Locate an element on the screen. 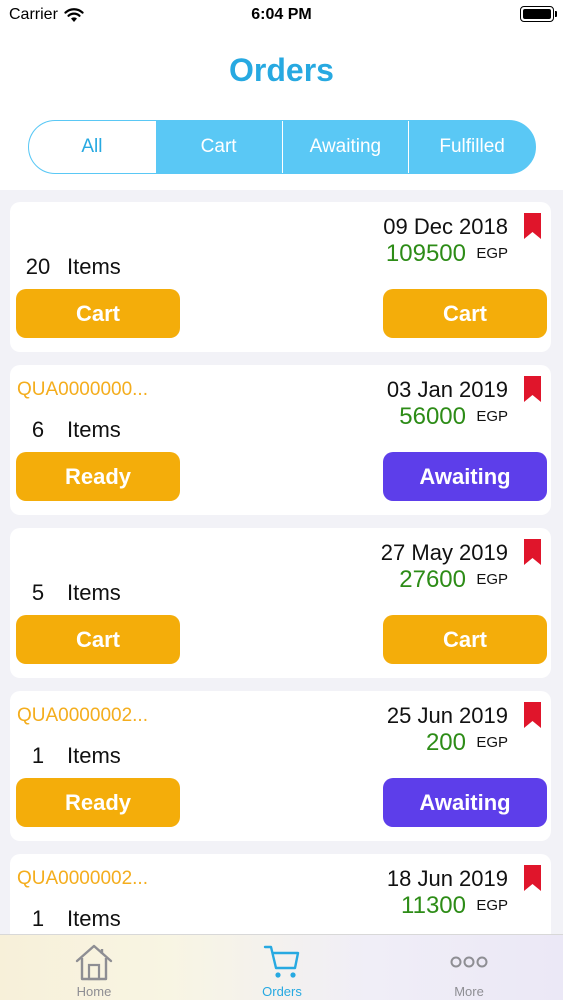  order-card: 5 Items 27 May 2019 27600 EGP Cart Cart is located at coordinates (280, 603).